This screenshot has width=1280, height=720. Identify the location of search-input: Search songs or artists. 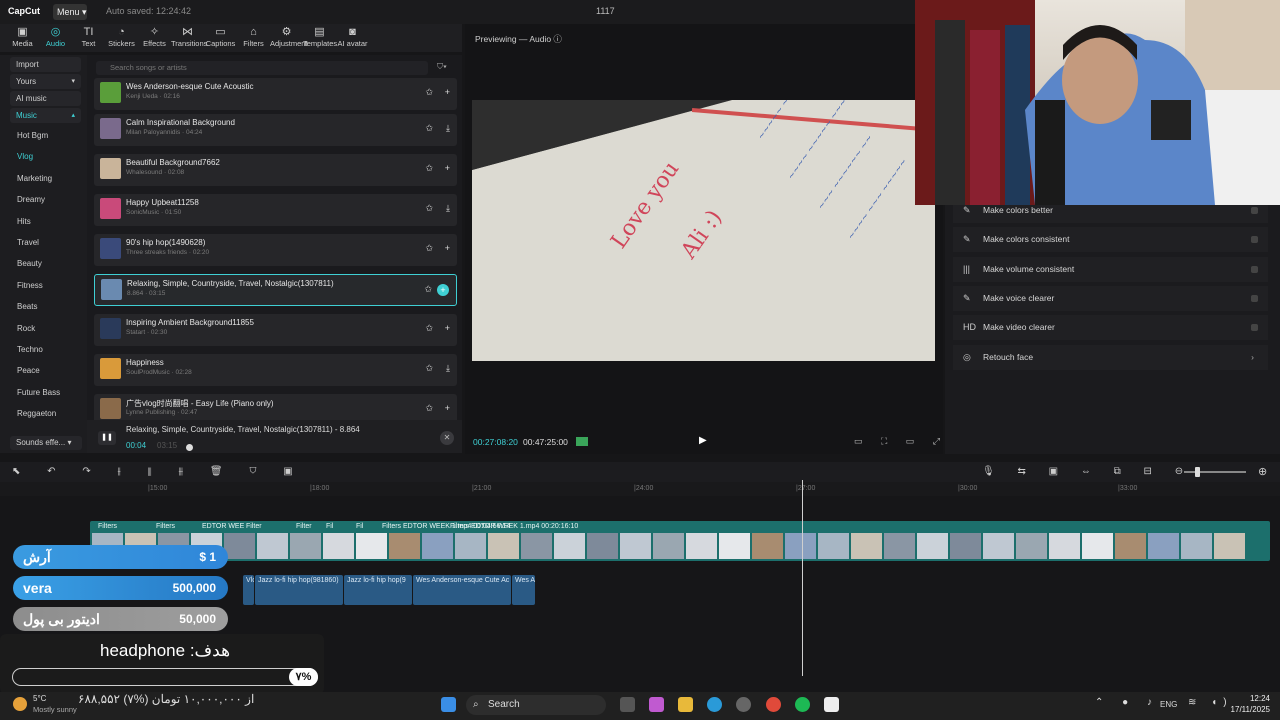
(262, 68).